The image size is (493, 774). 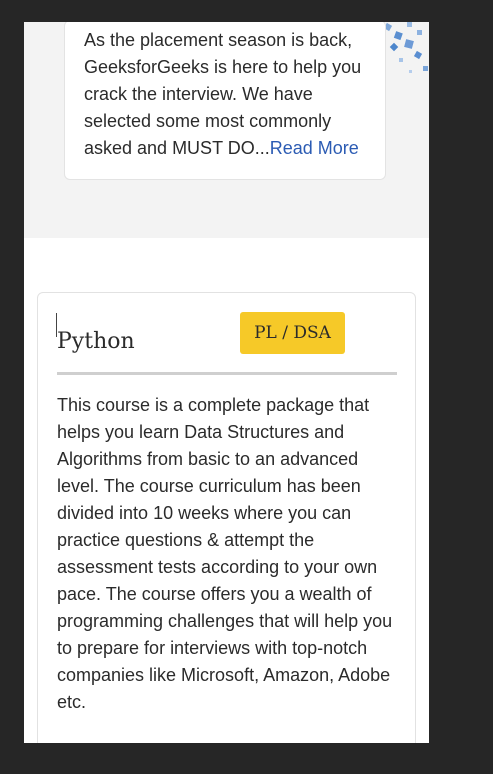 I want to click on read-more-link: Read More, so click(x=314, y=148).